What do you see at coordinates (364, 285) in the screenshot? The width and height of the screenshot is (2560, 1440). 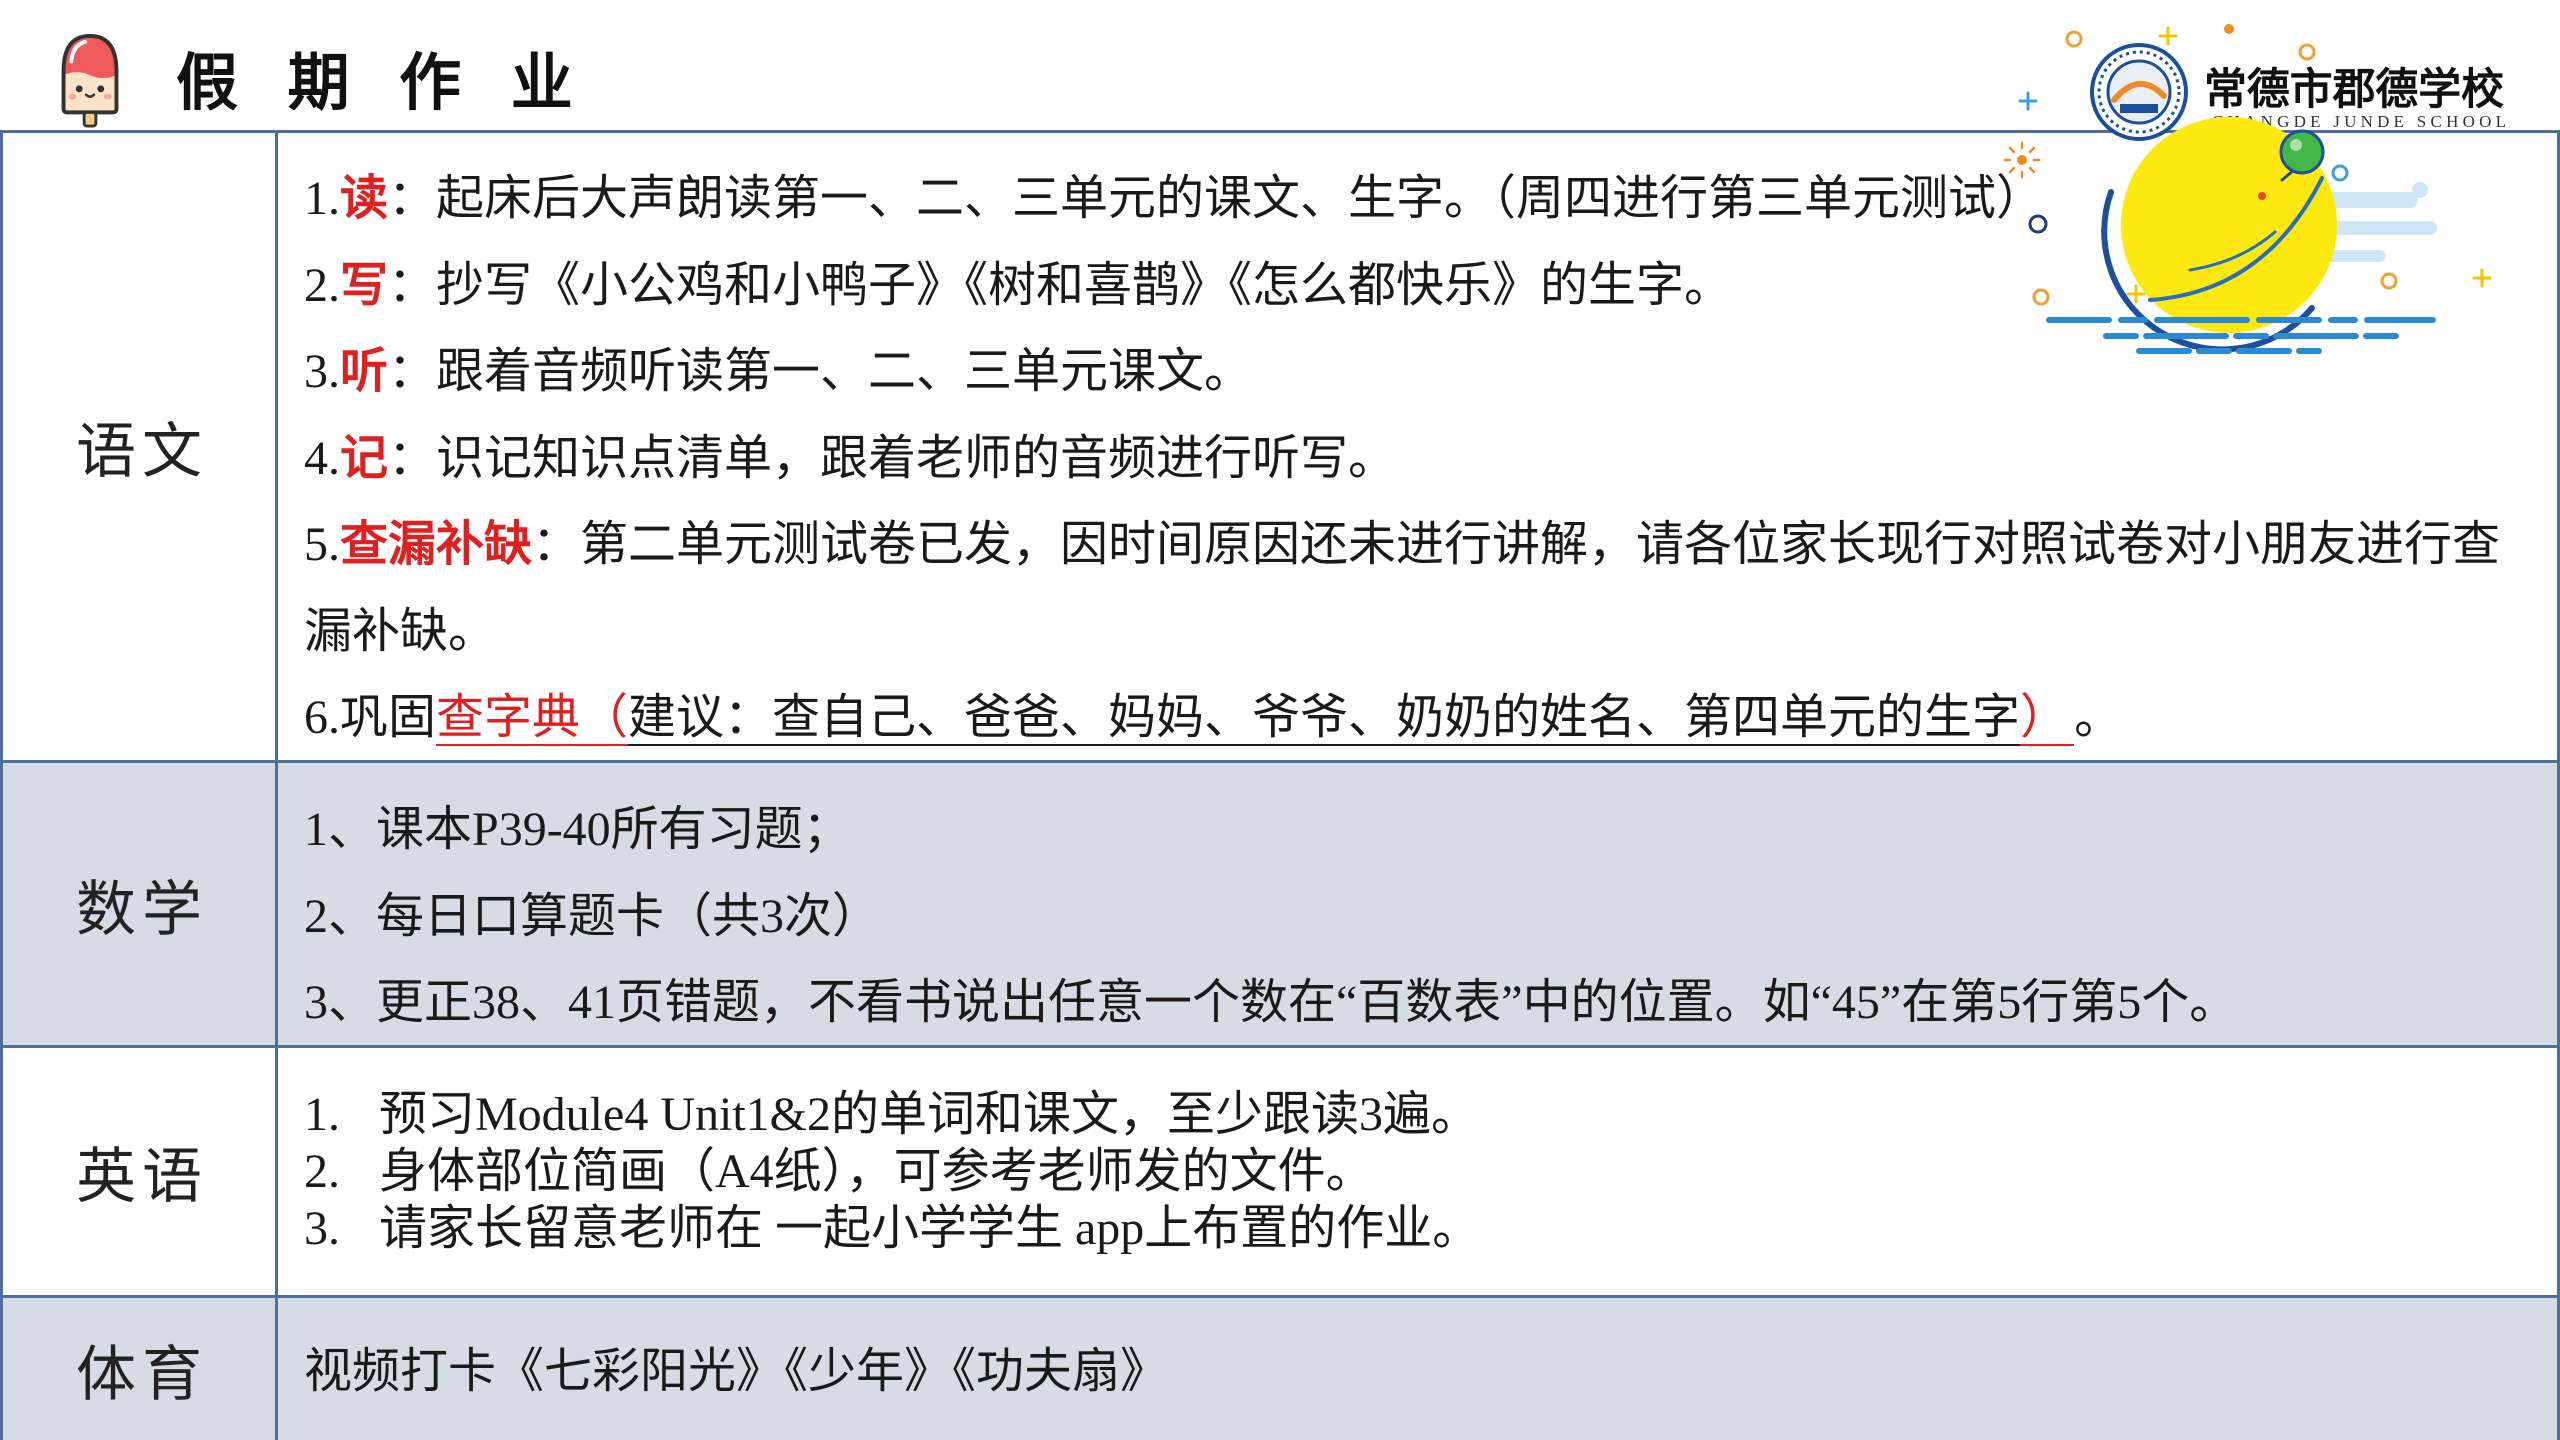 I see `item-keyword: 写` at bounding box center [364, 285].